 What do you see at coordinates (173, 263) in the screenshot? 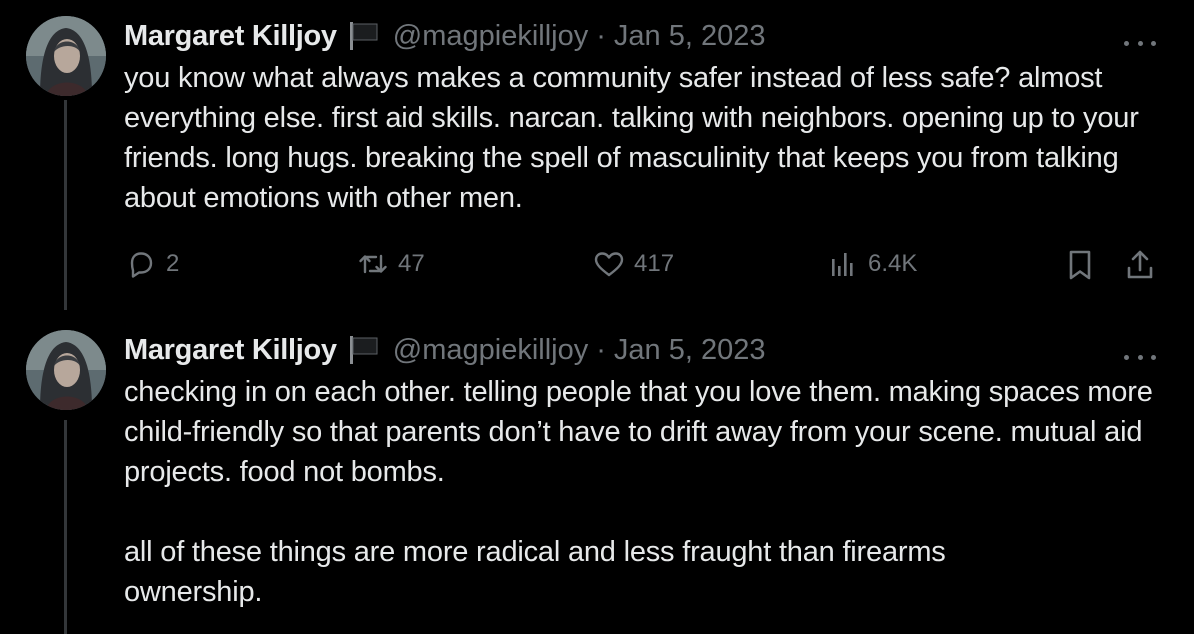
I see `reply-count: 2` at bounding box center [173, 263].